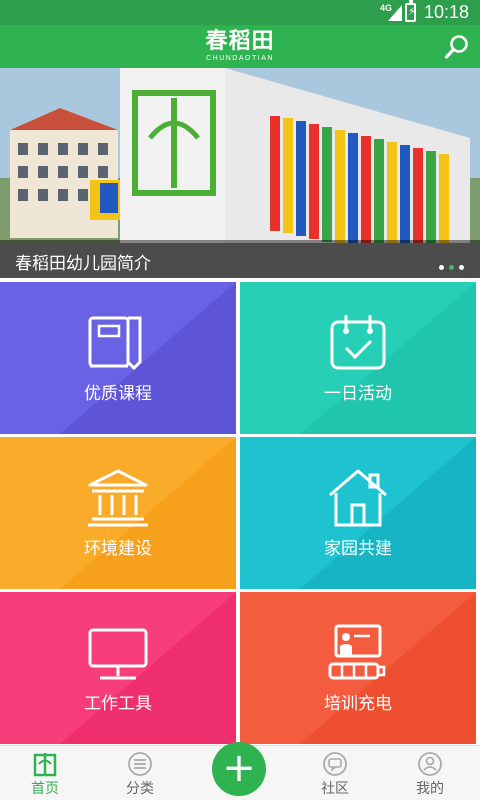 Image resolution: width=480 pixels, height=800 pixels. Describe the element at coordinates (335, 764) in the screenshot. I see `community-icon` at that location.